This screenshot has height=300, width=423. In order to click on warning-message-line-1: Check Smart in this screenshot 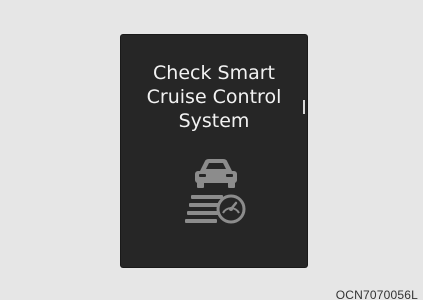, I will do `click(214, 73)`.